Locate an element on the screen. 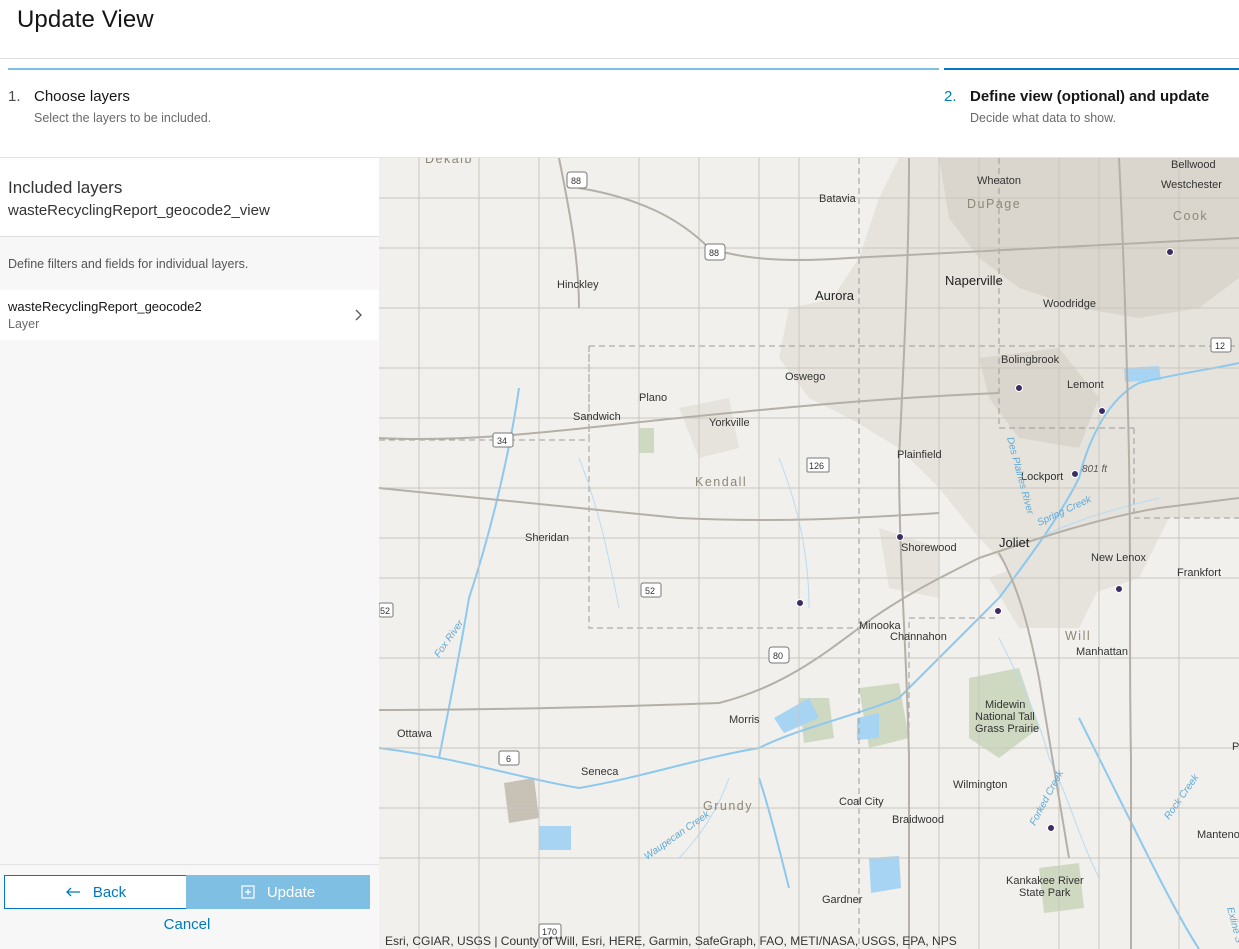  place-label: Bolingbrook is located at coordinates (1030, 360).